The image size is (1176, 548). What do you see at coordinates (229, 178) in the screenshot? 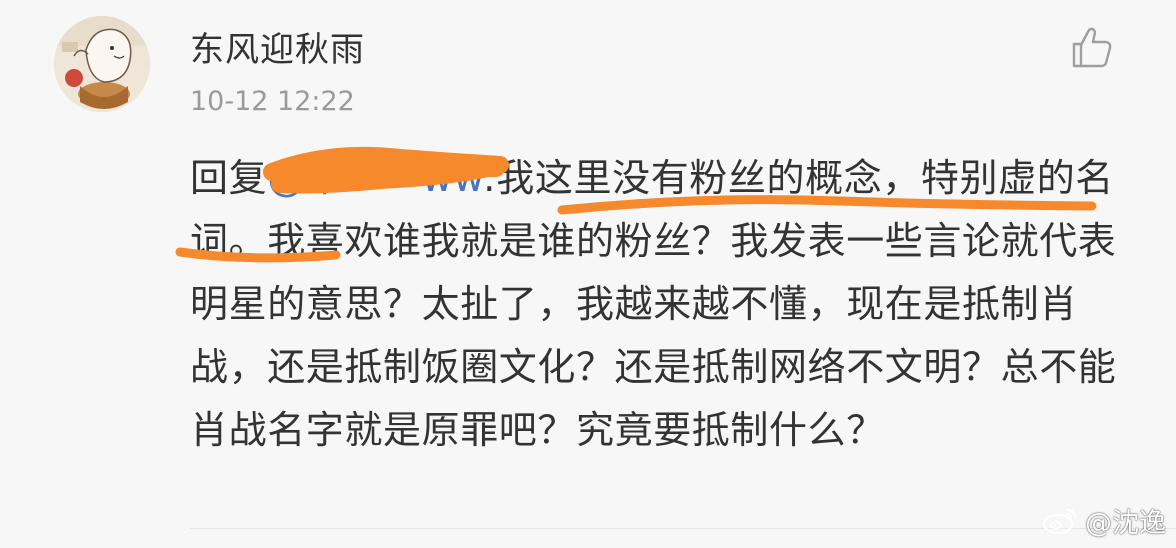
I see `reply-prefix: 回复` at bounding box center [229, 178].